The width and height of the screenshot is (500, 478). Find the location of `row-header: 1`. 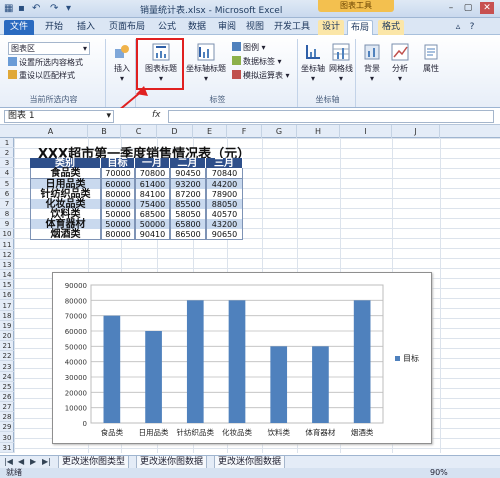

row-header: 1 is located at coordinates (7, 143).